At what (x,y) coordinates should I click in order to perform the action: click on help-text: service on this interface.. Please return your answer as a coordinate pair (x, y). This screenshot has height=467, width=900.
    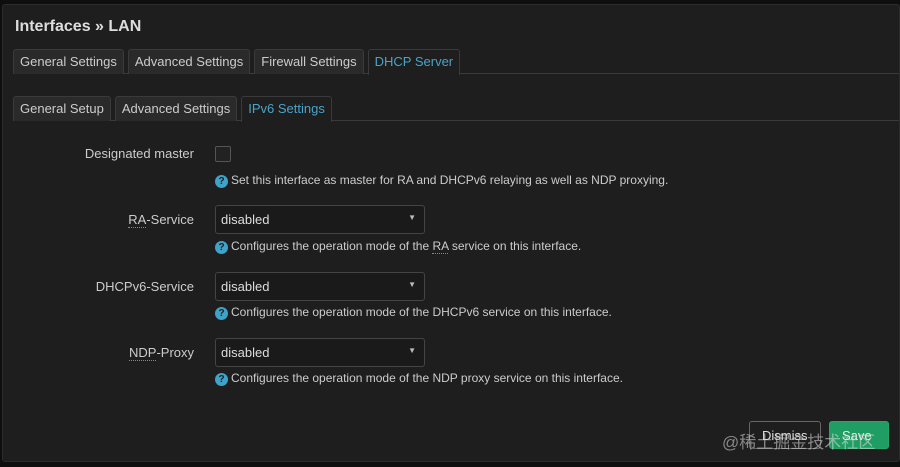
    Looking at the image, I should click on (515, 246).